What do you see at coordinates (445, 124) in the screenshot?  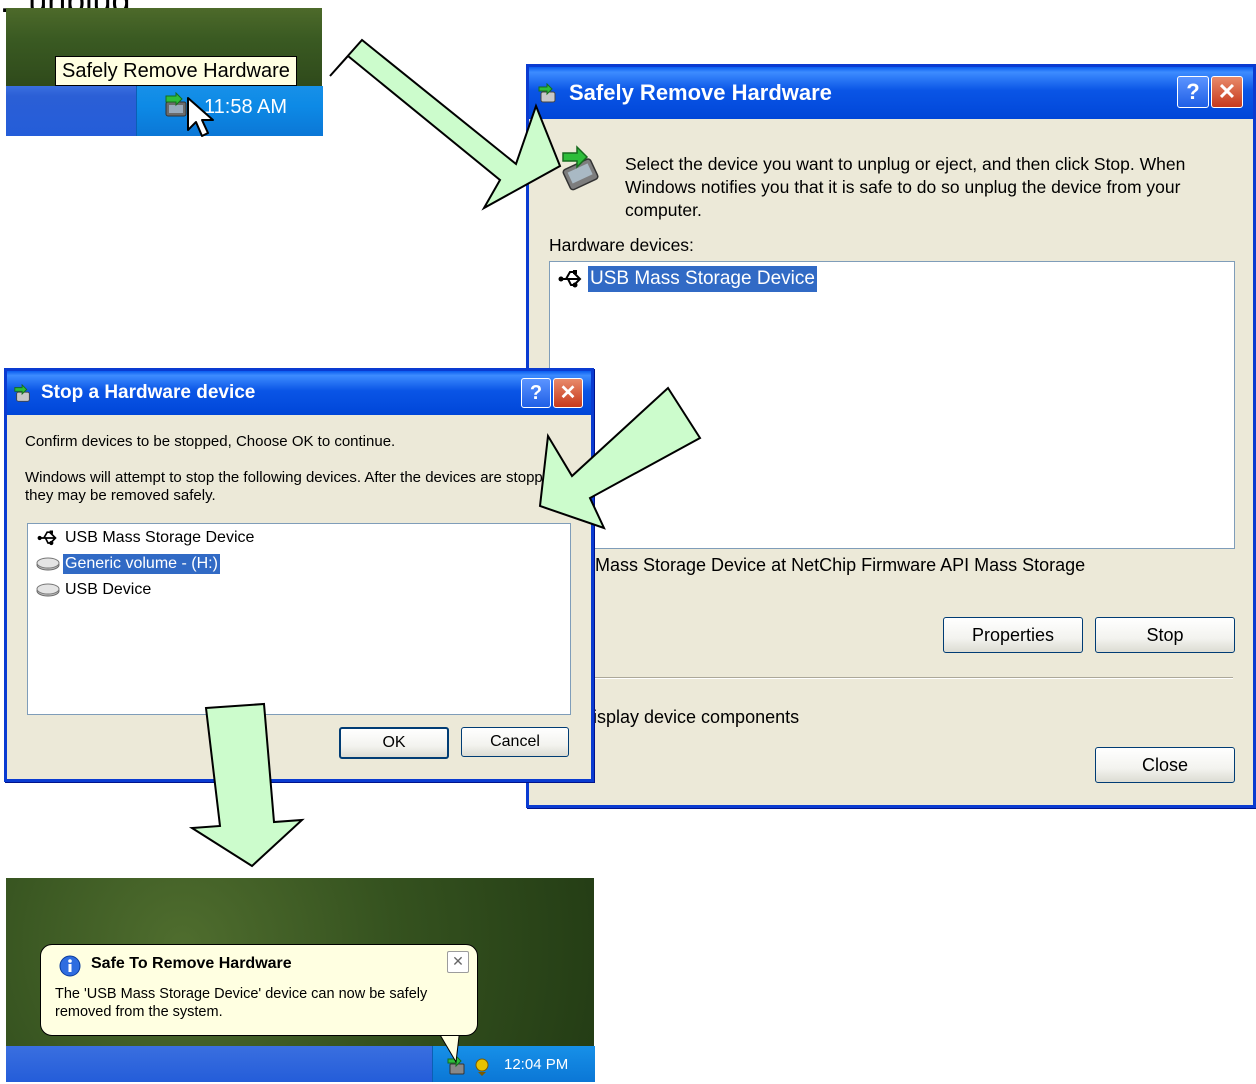 I see `arrow-step1-to-dialog` at bounding box center [445, 124].